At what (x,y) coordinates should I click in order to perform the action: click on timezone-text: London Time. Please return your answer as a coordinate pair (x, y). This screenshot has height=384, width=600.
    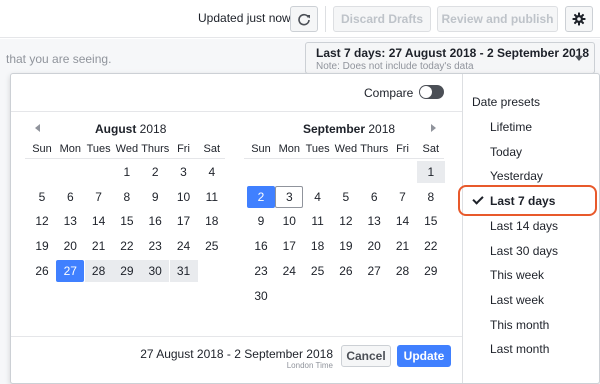
    Looking at the image, I should click on (309, 365).